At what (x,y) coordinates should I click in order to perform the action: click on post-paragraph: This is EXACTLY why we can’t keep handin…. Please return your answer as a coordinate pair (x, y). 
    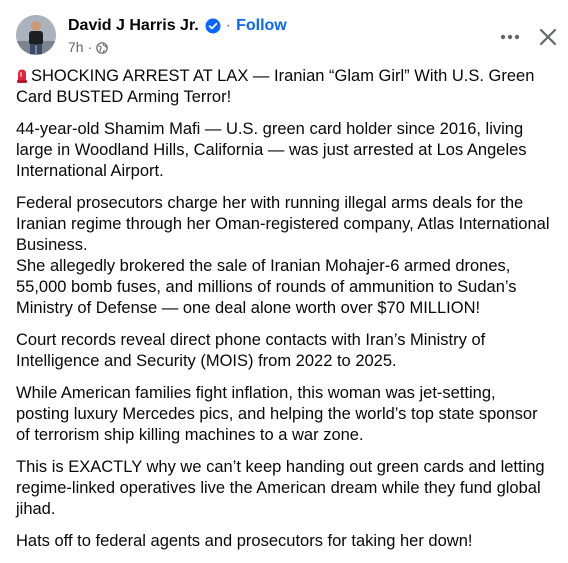
    Looking at the image, I should click on (280, 488).